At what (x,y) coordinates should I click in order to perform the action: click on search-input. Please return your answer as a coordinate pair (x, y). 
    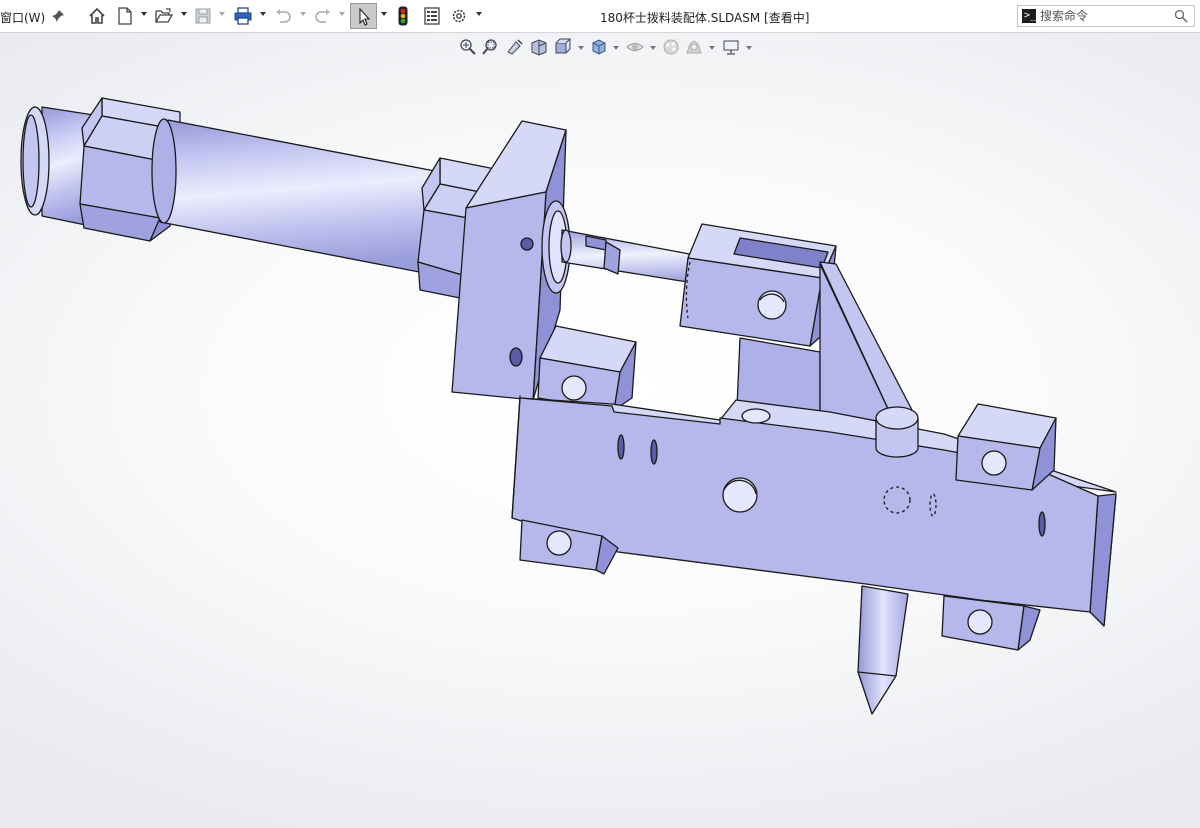
    Looking at the image, I should click on (1104, 16).